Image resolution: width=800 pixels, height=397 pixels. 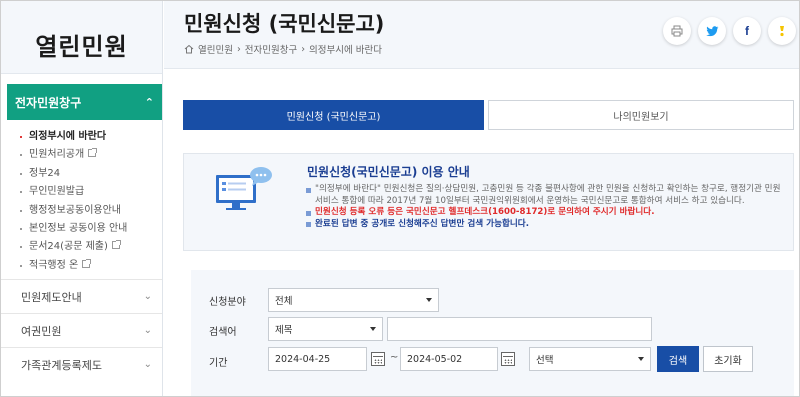 I want to click on breadcrumb-item: 전자민원창구, so click(x=271, y=49).